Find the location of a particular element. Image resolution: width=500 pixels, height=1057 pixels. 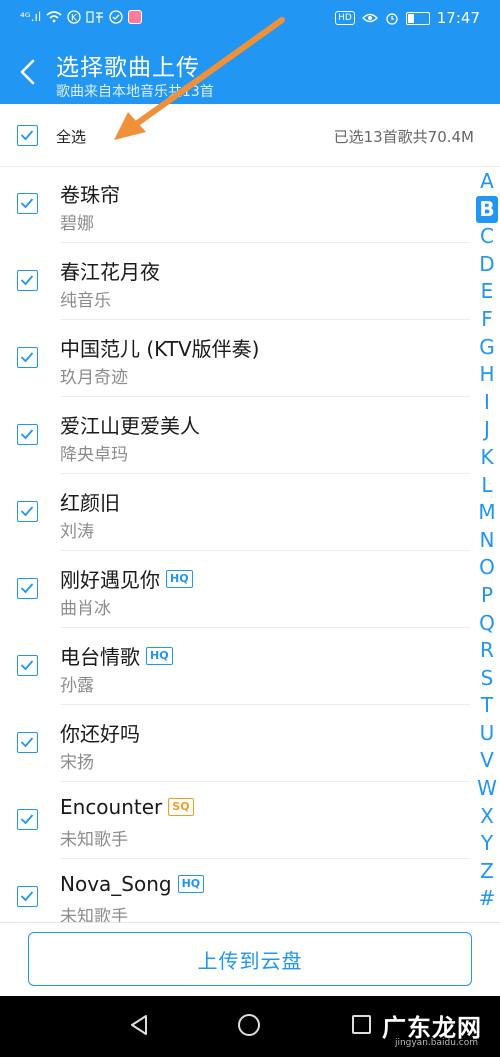

bottom-bar: 上传到云盘 is located at coordinates (250, 959).